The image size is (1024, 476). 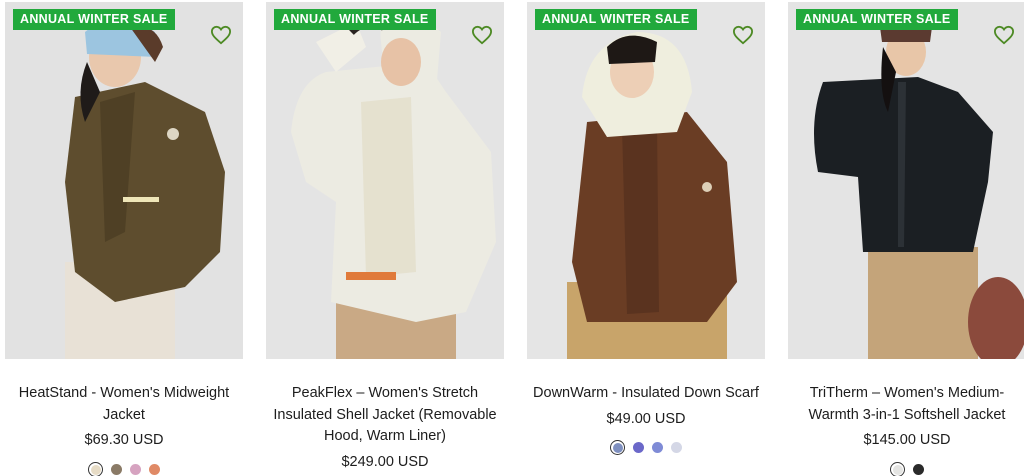 What do you see at coordinates (124, 404) in the screenshot?
I see `product-title: HeatStand - Women's Midweight Jacket` at bounding box center [124, 404].